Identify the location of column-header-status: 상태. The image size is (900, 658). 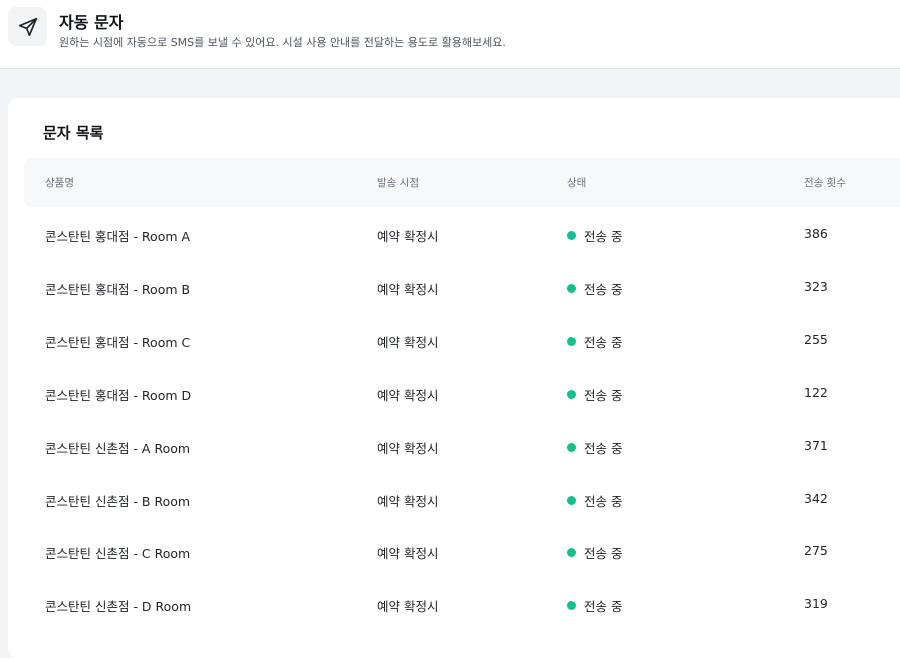
(577, 183).